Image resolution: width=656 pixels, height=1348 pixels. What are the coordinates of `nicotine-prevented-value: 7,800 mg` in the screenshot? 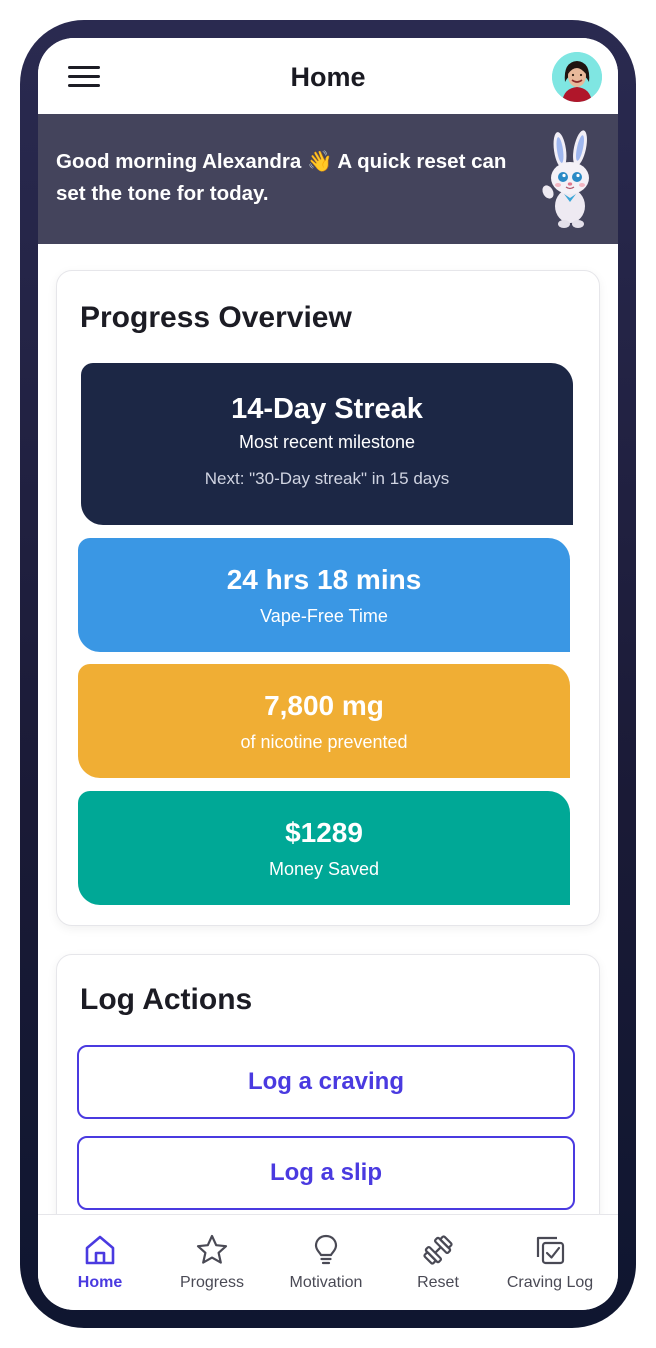 It's located at (324, 705).